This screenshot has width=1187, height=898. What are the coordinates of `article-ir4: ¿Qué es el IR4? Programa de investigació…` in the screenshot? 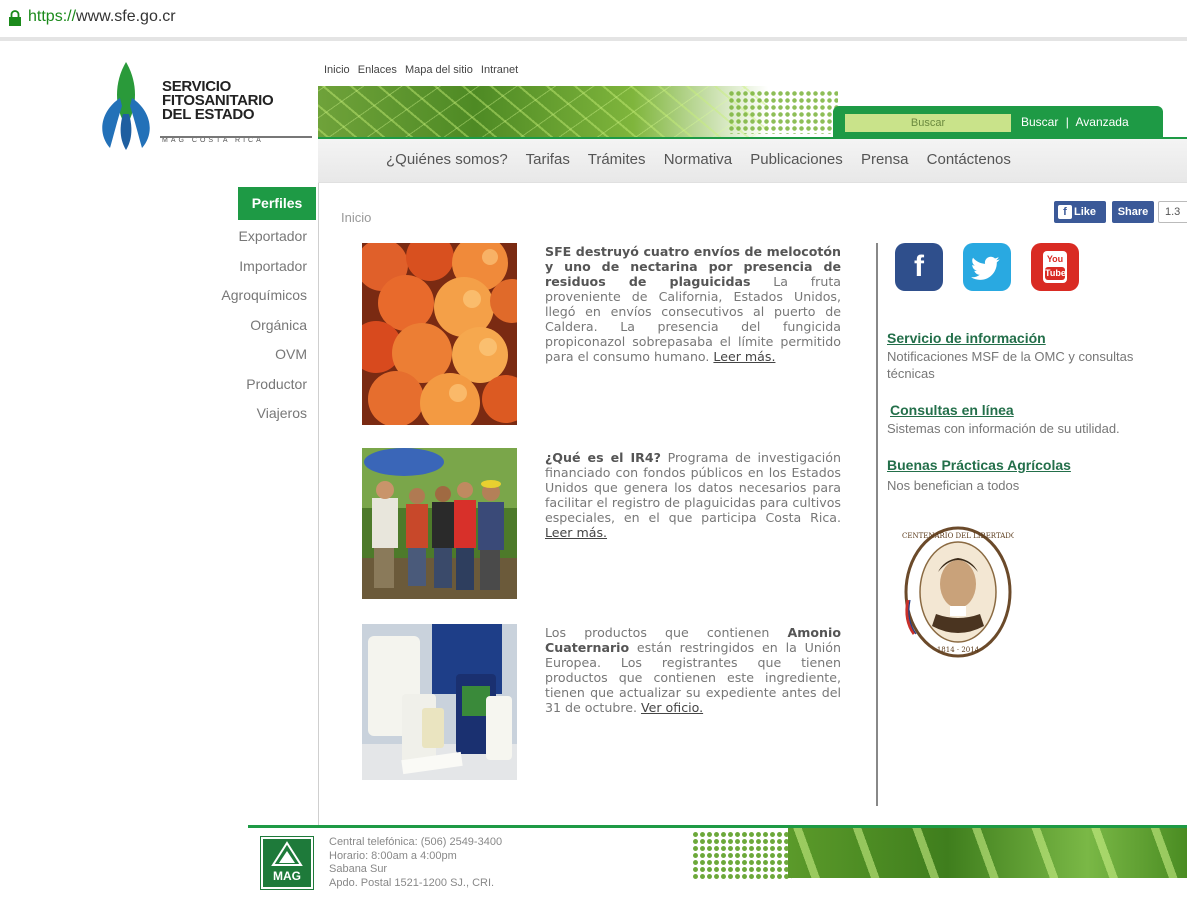 It's located at (693, 495).